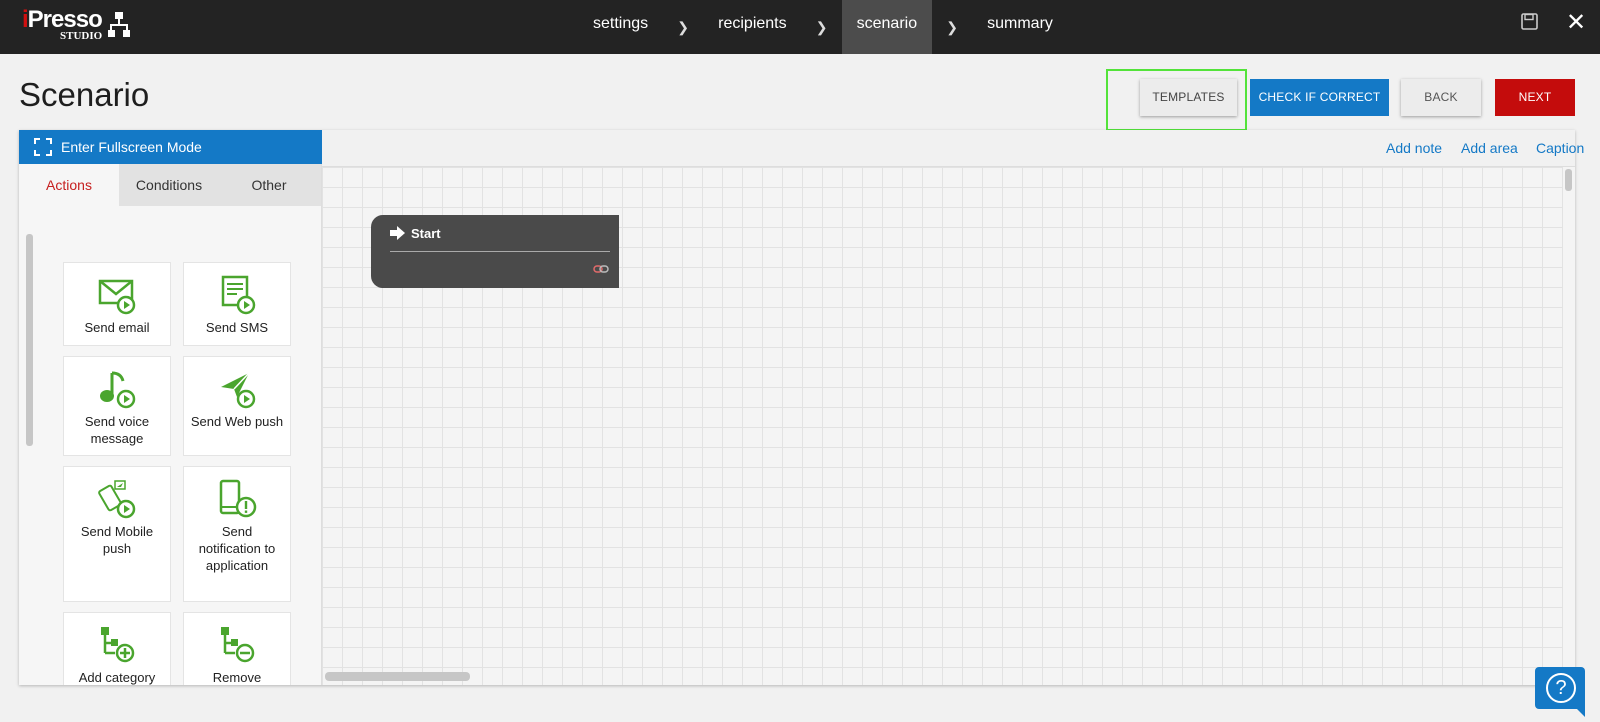 Image resolution: width=1600 pixels, height=722 pixels. What do you see at coordinates (65, 19) in the screenshot?
I see `logo-brand-rest: Presso` at bounding box center [65, 19].